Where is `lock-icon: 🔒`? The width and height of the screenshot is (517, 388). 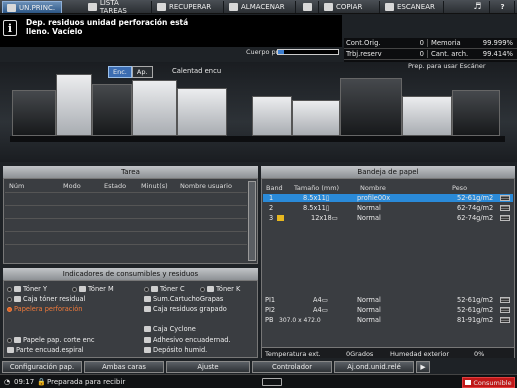 lock-icon: 🔒 is located at coordinates (41, 382).